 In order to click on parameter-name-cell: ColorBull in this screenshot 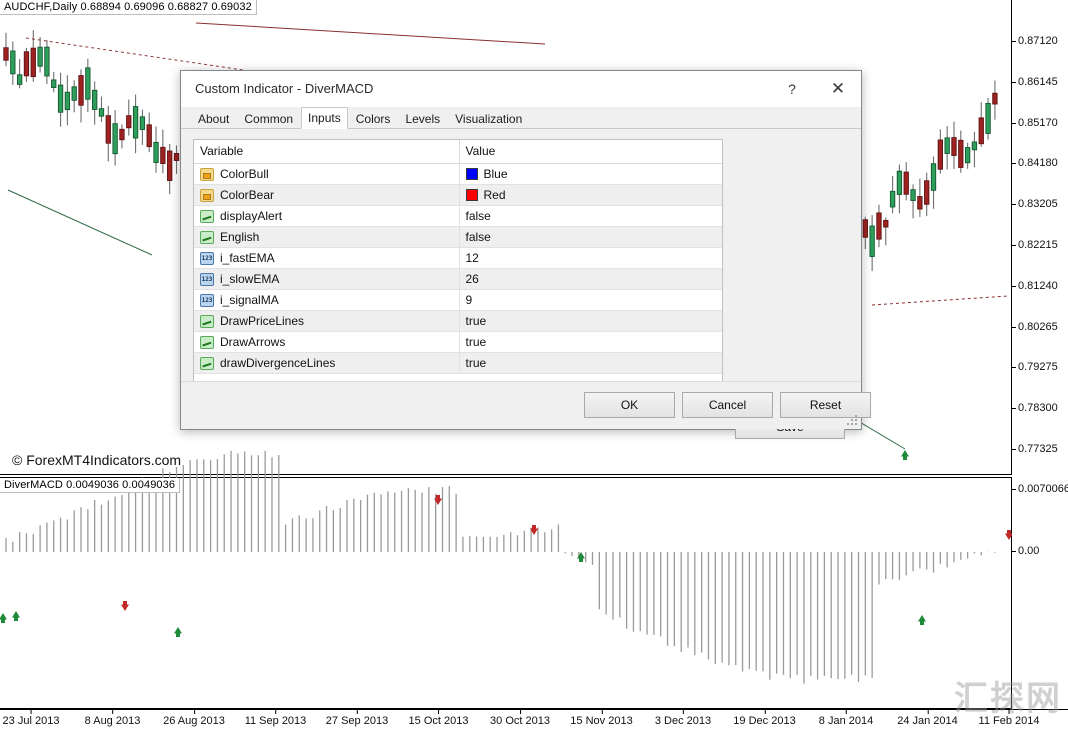, I will do `click(326, 174)`.